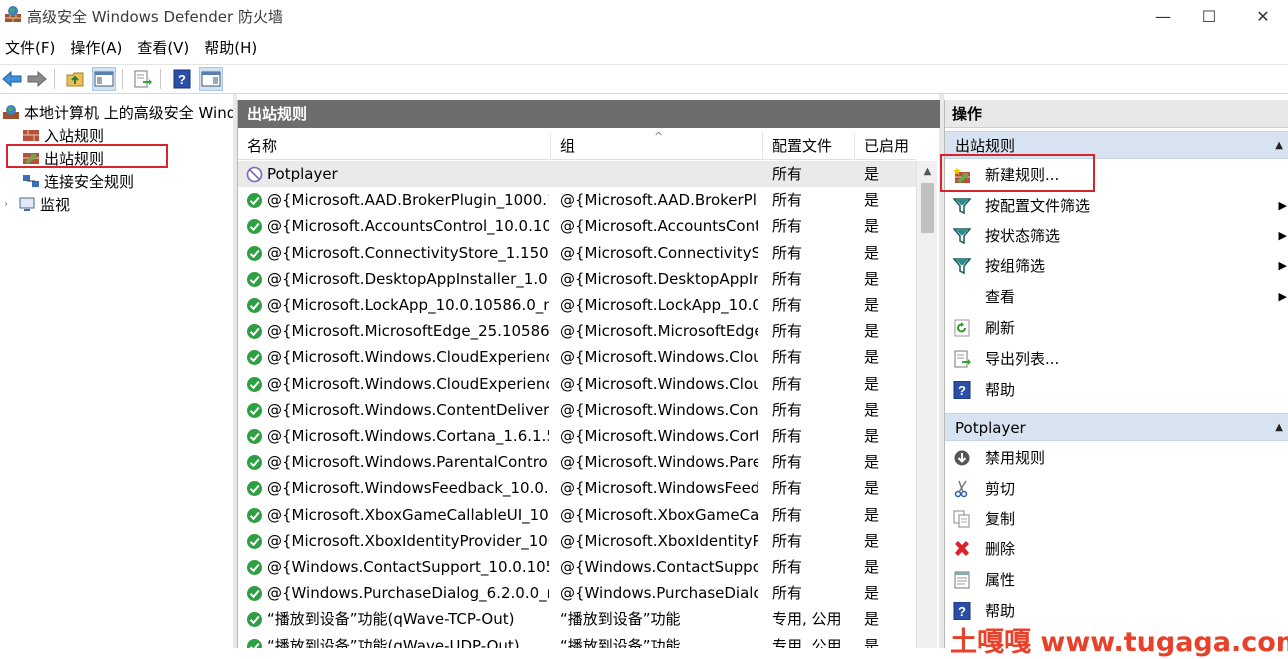 This screenshot has height=659, width=1288. I want to click on menu-bar: 文件(F) 操作(A) 查看(V) 帮助(H), so click(133, 48).